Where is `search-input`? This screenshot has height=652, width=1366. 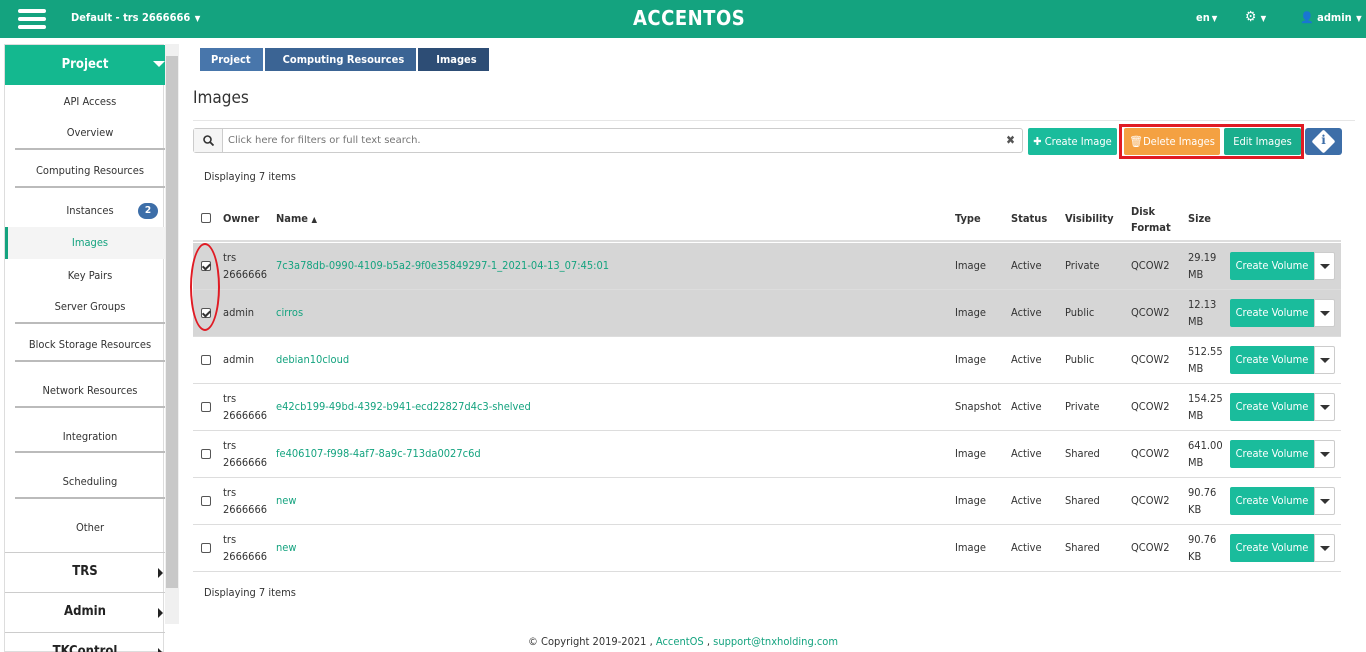 search-input is located at coordinates (608, 140).